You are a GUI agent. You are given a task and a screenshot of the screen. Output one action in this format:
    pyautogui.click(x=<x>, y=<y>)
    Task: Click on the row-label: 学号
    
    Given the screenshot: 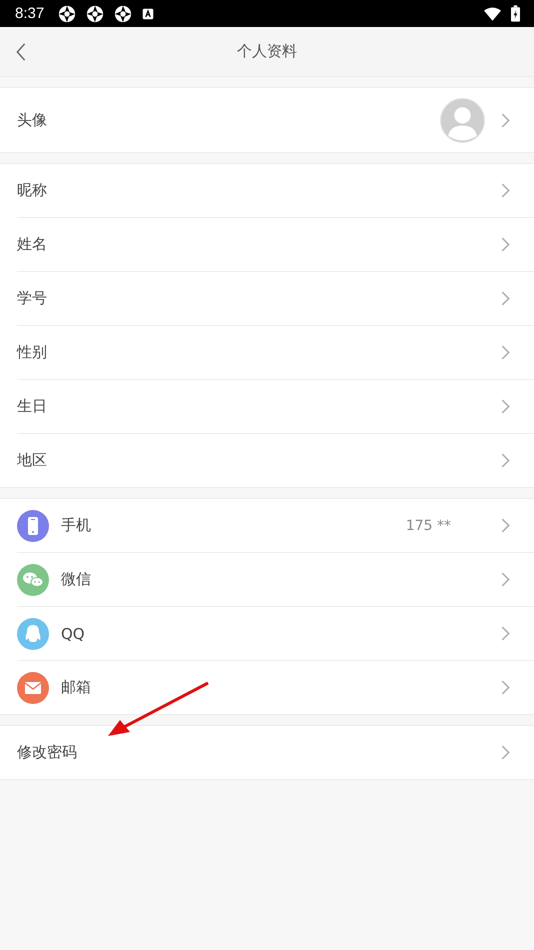 What is the action you would take?
    pyautogui.click(x=32, y=298)
    